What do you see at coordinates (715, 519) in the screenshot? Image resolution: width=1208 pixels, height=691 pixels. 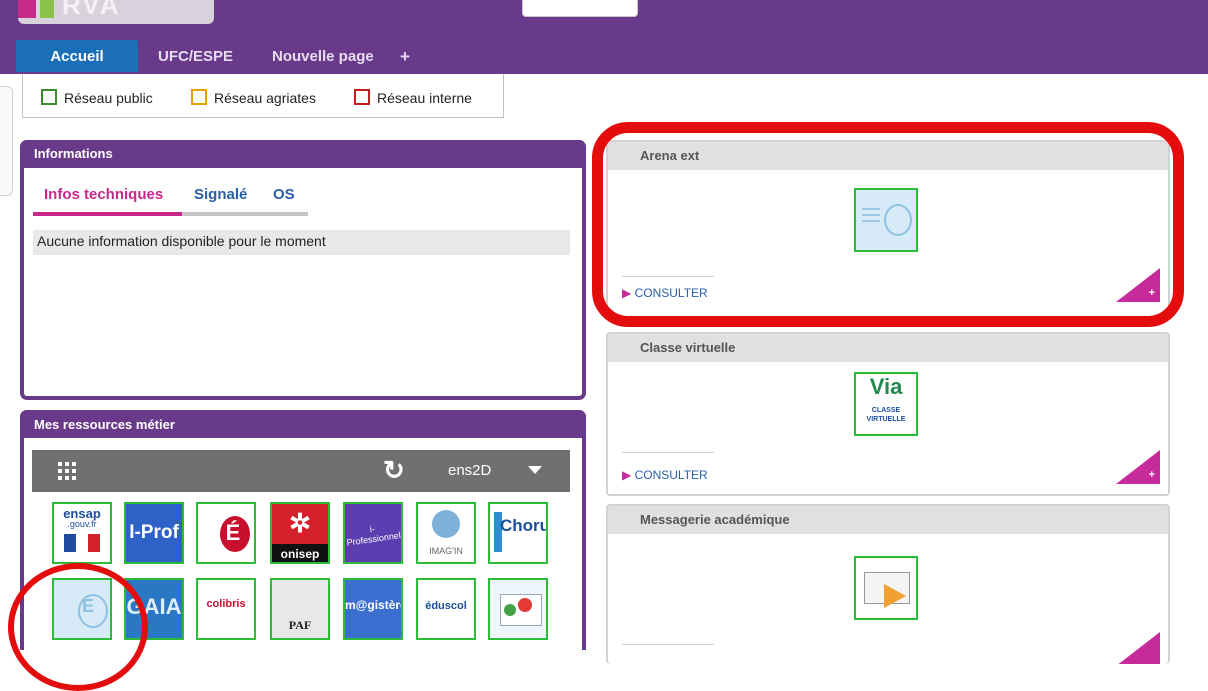 I see `widget-title: Messagerie académique` at bounding box center [715, 519].